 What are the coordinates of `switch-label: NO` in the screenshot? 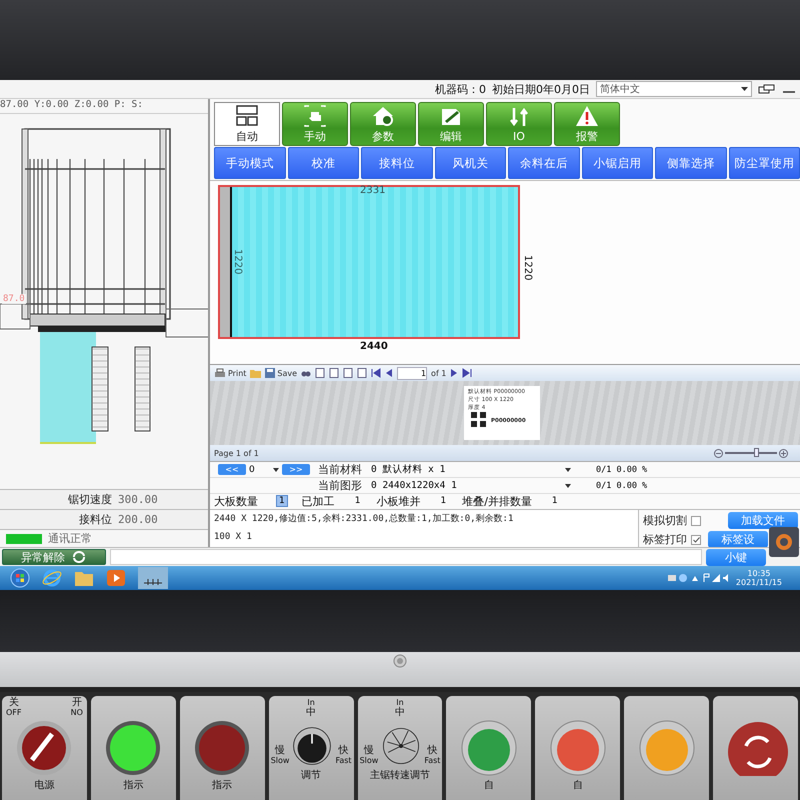 It's located at (76, 713).